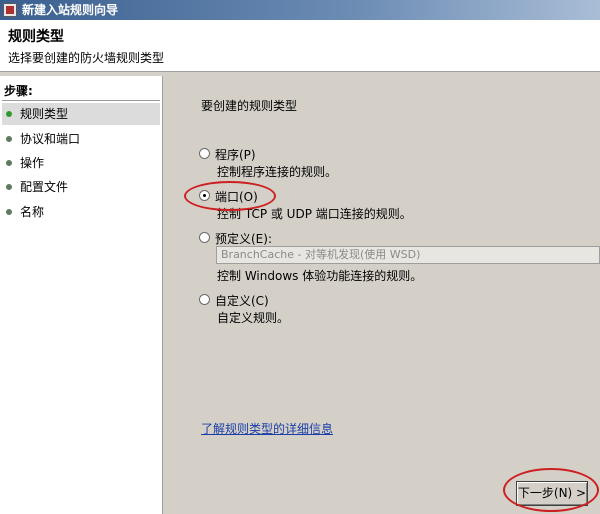 The image size is (600, 514). What do you see at coordinates (81, 212) in the screenshot?
I see `step-name: 名称` at bounding box center [81, 212].